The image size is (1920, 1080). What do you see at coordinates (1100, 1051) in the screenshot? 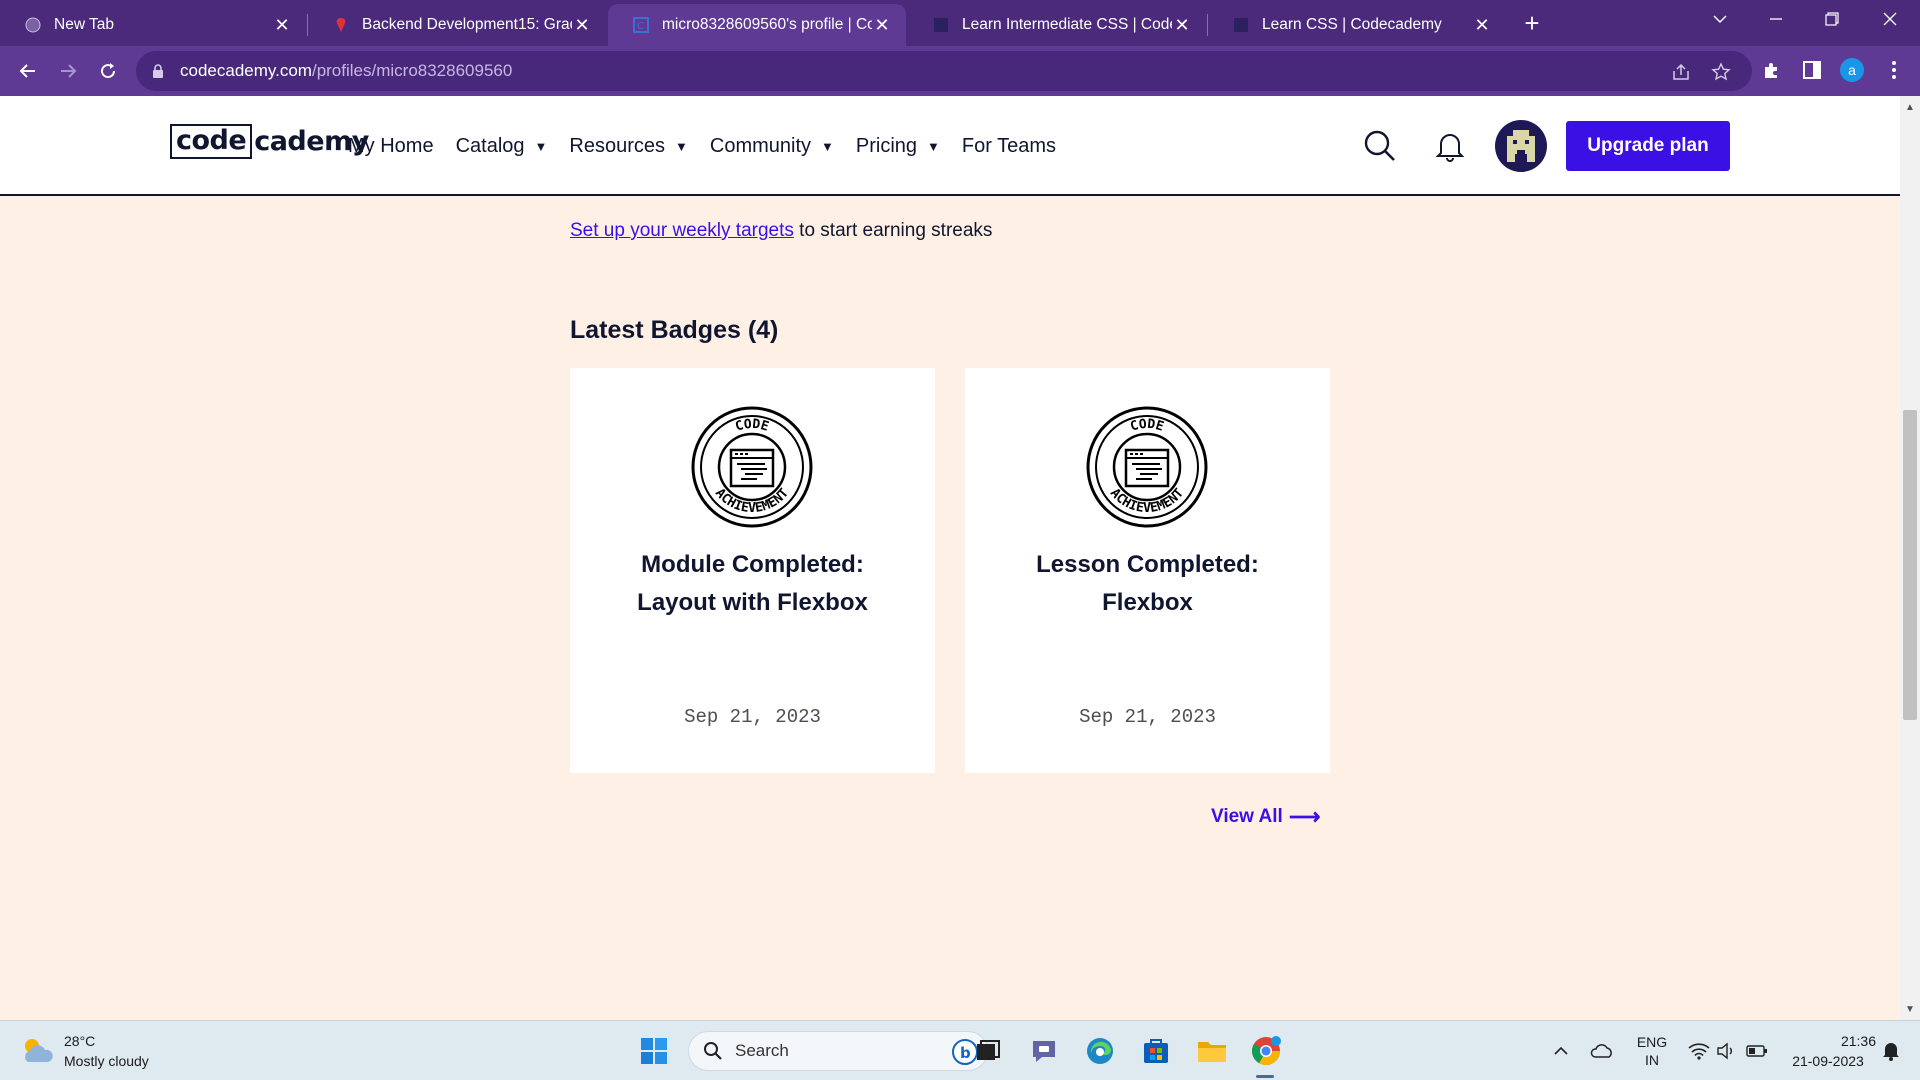
I see `edge-browser-icon` at bounding box center [1100, 1051].